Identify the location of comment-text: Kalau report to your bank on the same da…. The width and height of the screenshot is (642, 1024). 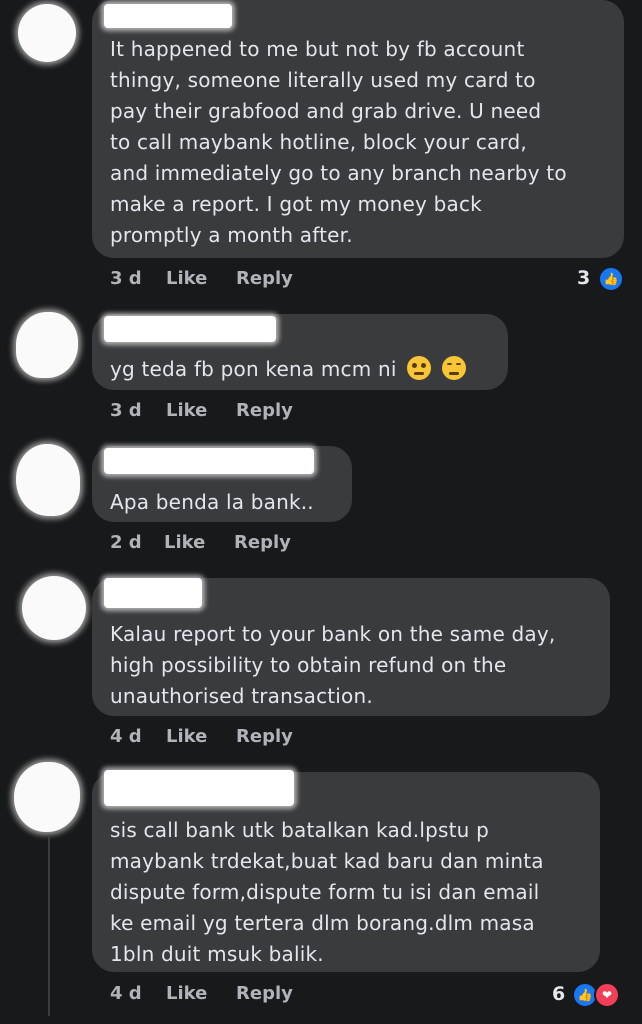
(332, 665).